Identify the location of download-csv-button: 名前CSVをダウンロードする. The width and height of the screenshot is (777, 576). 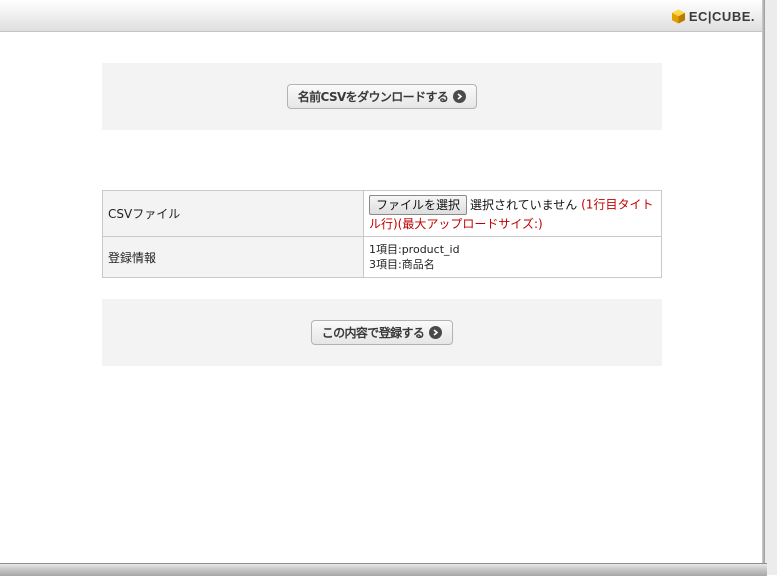
(382, 96).